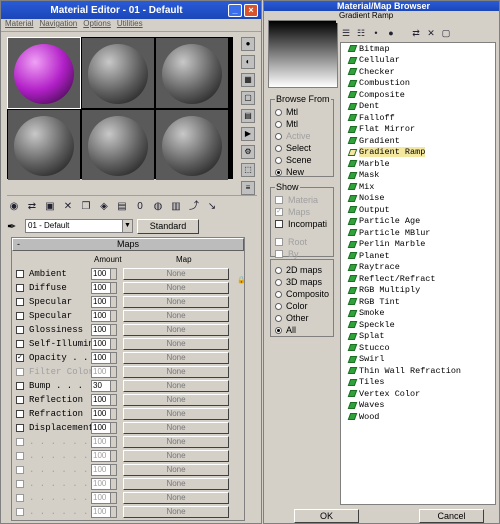  What do you see at coordinates (104, 207) in the screenshot?
I see `make-unique-icon: ◈` at bounding box center [104, 207].